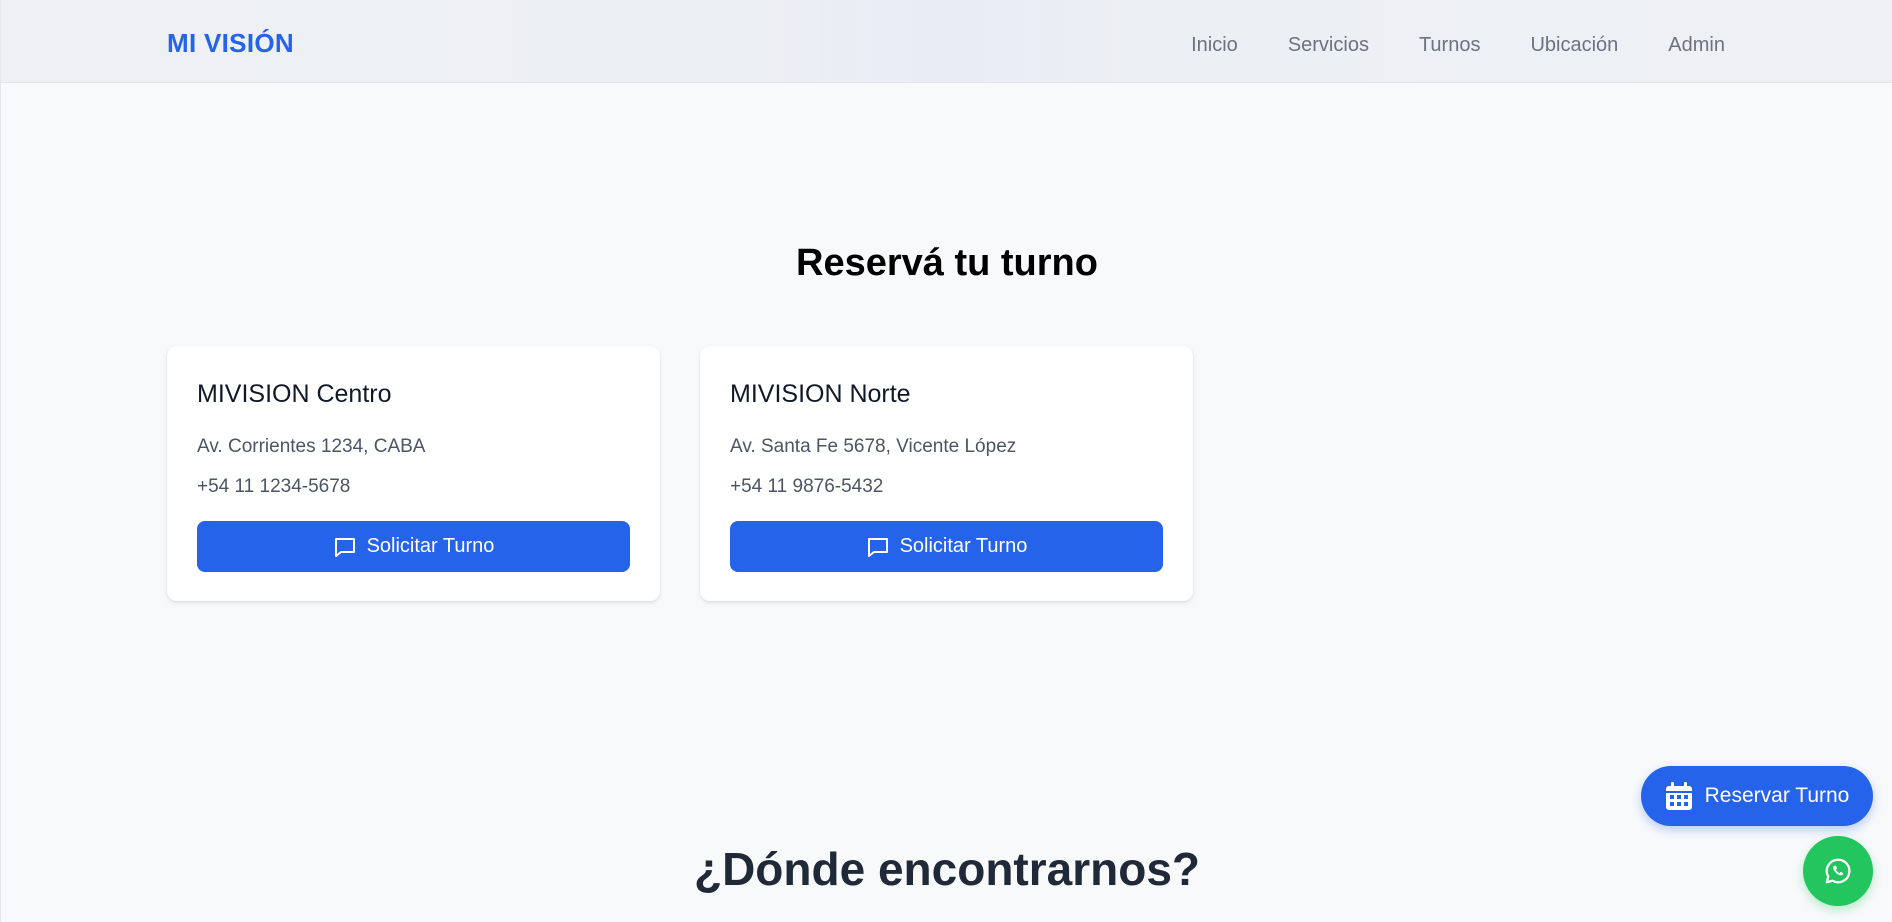 This screenshot has width=1892, height=922. What do you see at coordinates (274, 486) in the screenshot?
I see `branch-phone: +54 11 1234-5678` at bounding box center [274, 486].